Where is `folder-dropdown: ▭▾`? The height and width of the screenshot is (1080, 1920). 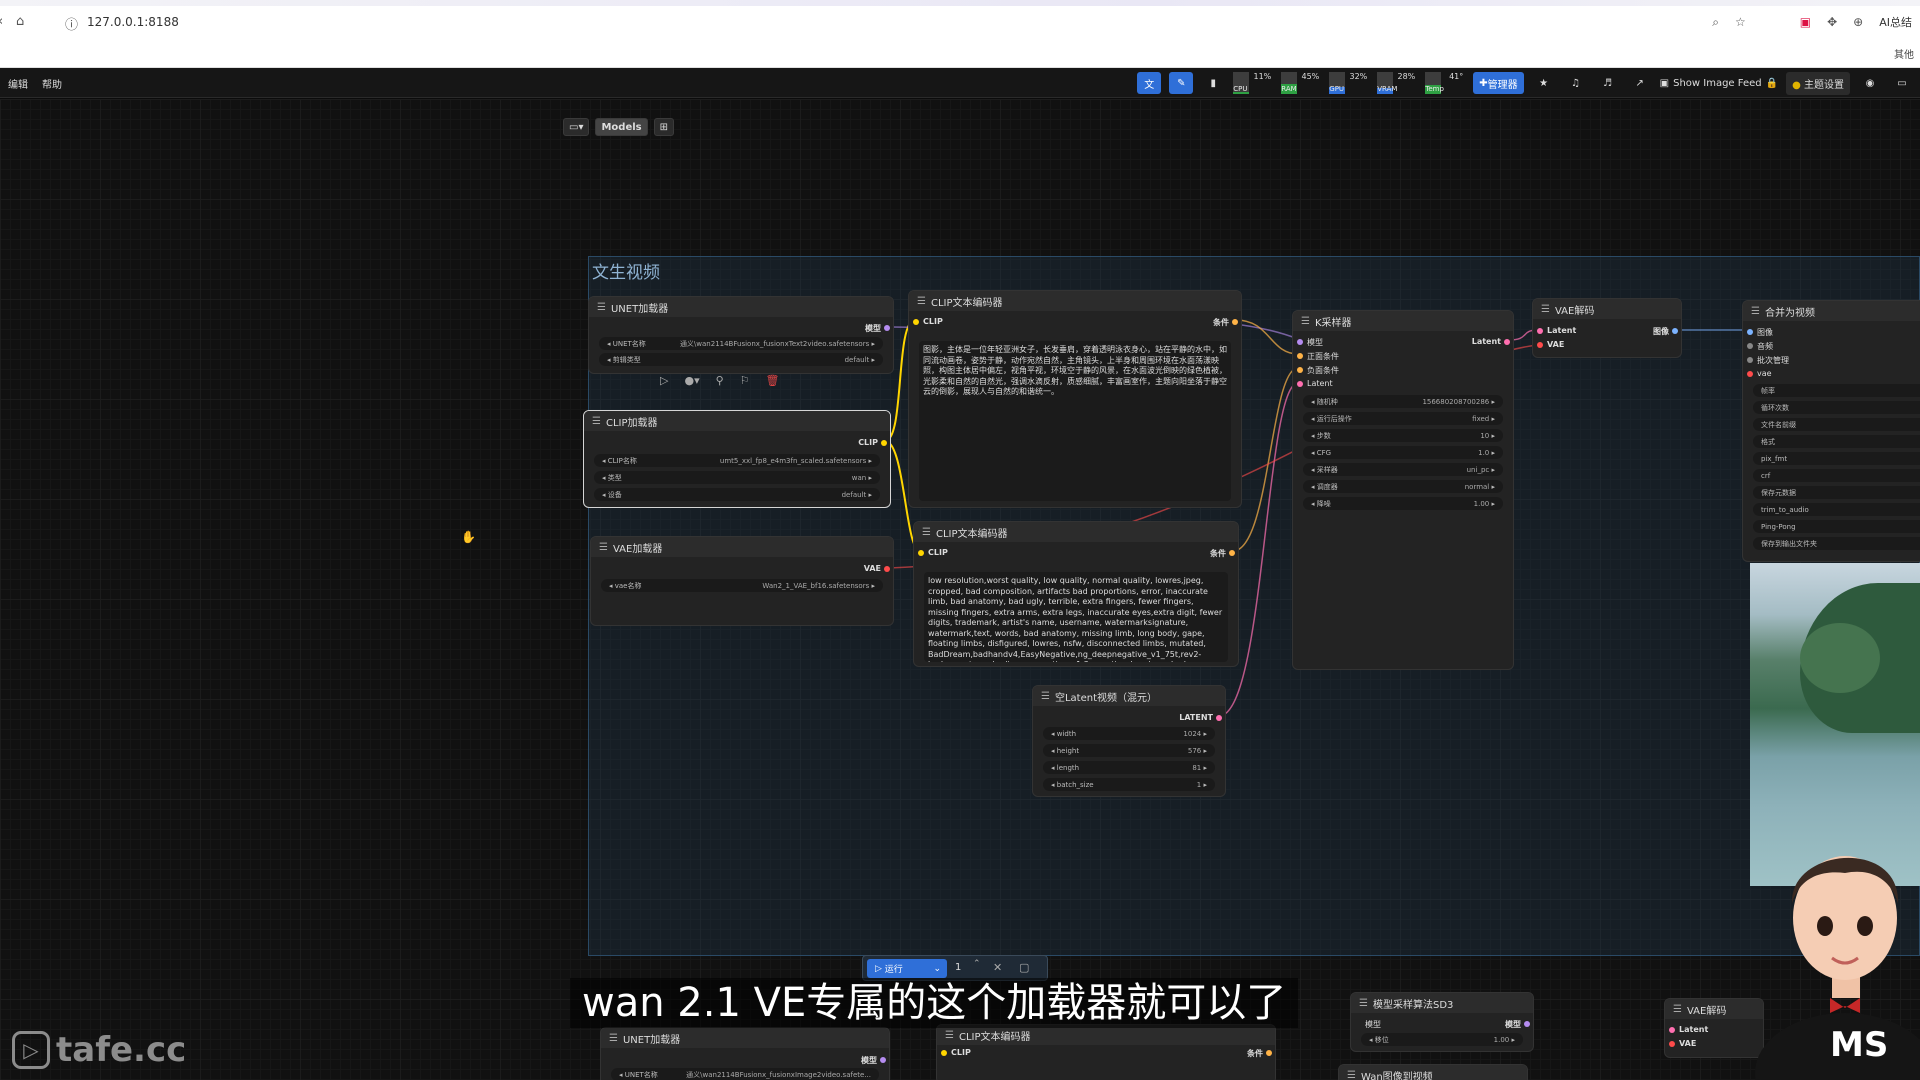
folder-dropdown: ▭▾ is located at coordinates (576, 127).